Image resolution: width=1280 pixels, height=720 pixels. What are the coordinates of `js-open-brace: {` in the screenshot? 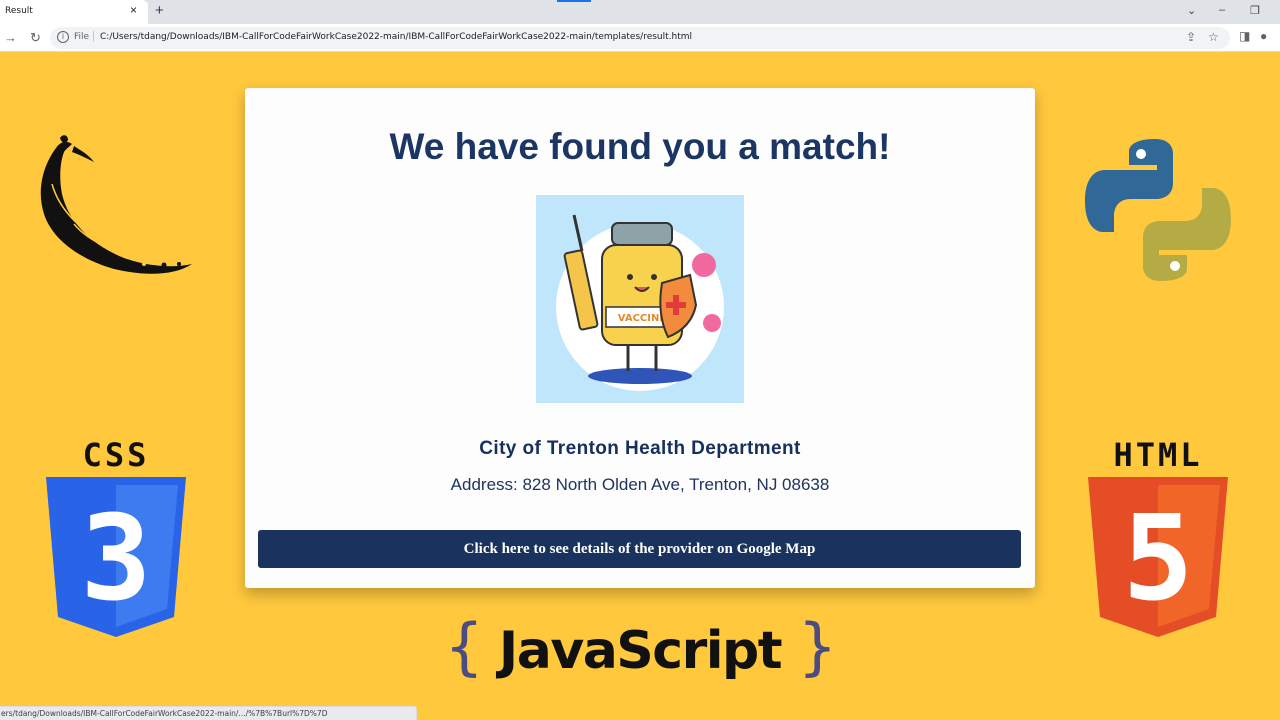 It's located at (463, 646).